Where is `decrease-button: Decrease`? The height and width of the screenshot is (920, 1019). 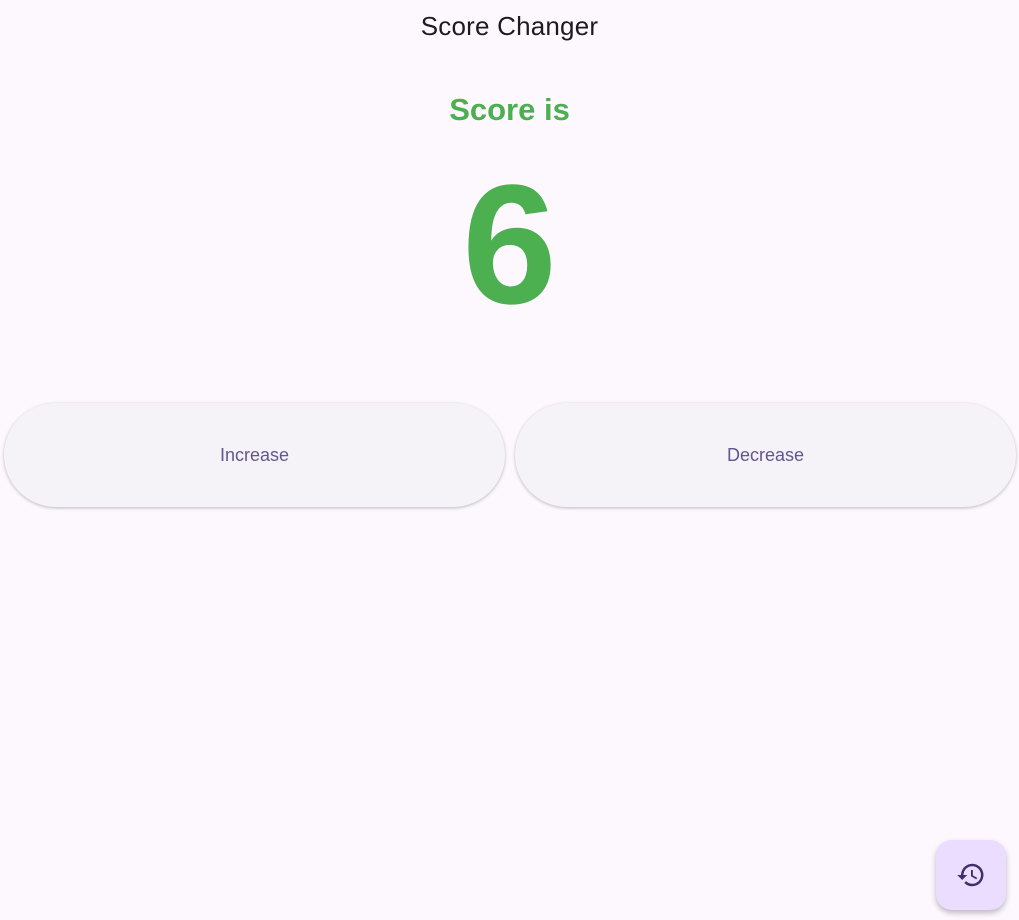
decrease-button: Decrease is located at coordinates (765, 455).